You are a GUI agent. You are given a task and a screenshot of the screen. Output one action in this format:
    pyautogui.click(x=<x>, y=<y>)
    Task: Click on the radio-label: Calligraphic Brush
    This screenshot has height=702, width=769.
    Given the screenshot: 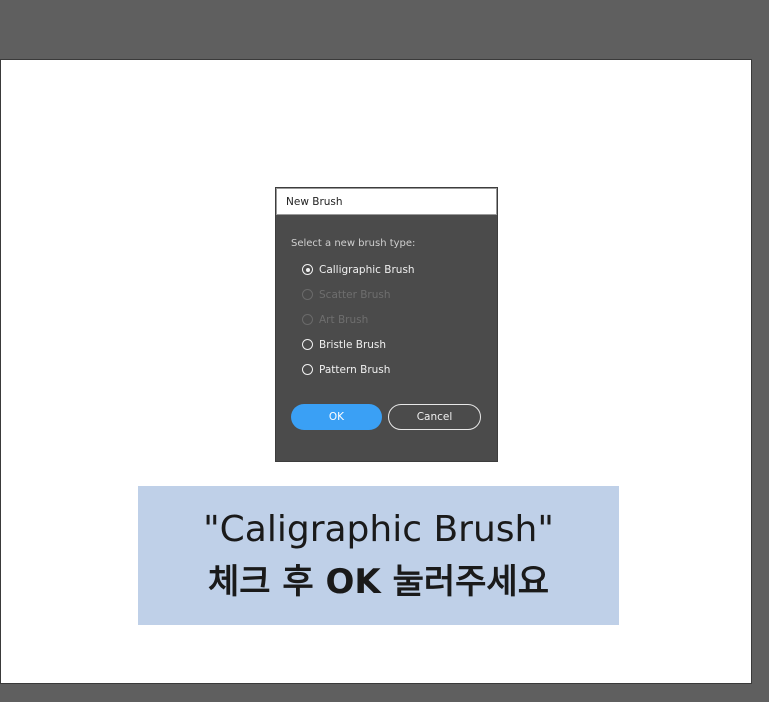 What is the action you would take?
    pyautogui.click(x=367, y=269)
    